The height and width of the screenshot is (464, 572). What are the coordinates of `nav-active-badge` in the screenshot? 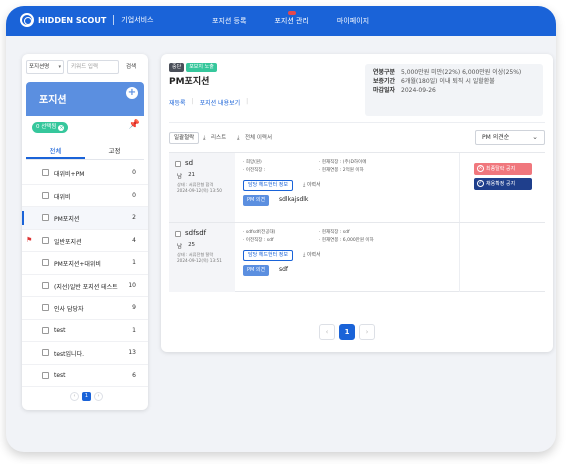 It's located at (291, 13).